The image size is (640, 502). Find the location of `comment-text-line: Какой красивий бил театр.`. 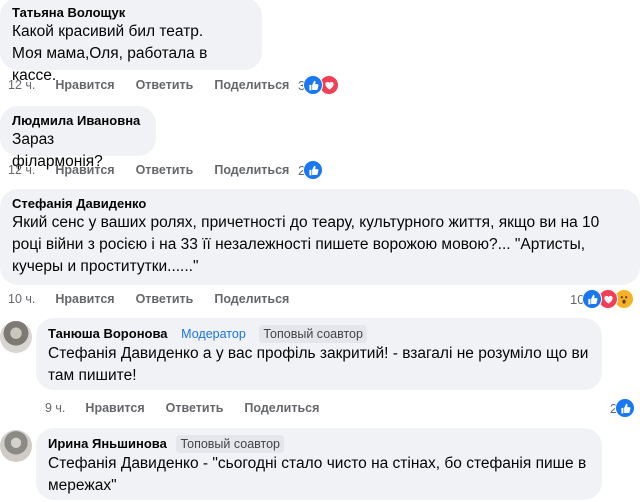

comment-text-line: Какой красивий бил театр. is located at coordinates (108, 31).